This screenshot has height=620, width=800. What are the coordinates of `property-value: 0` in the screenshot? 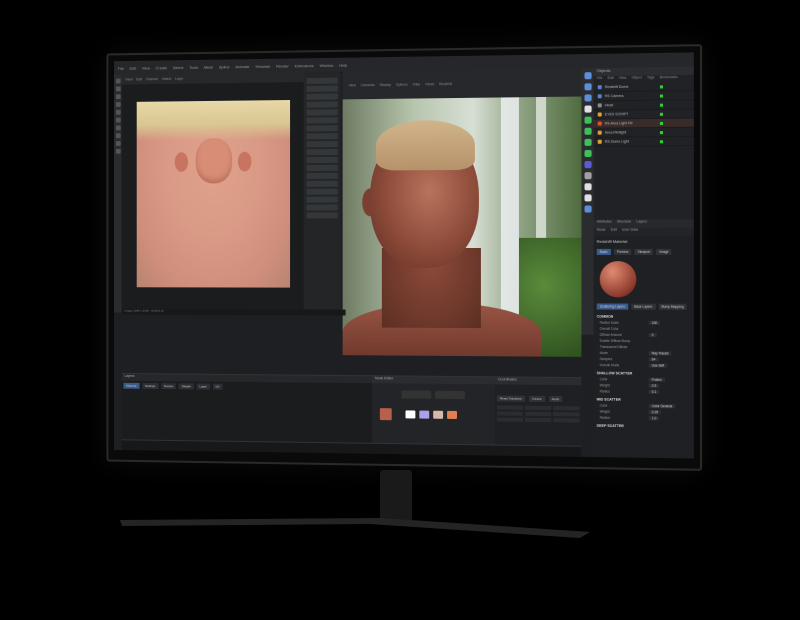 It's located at (652, 335).